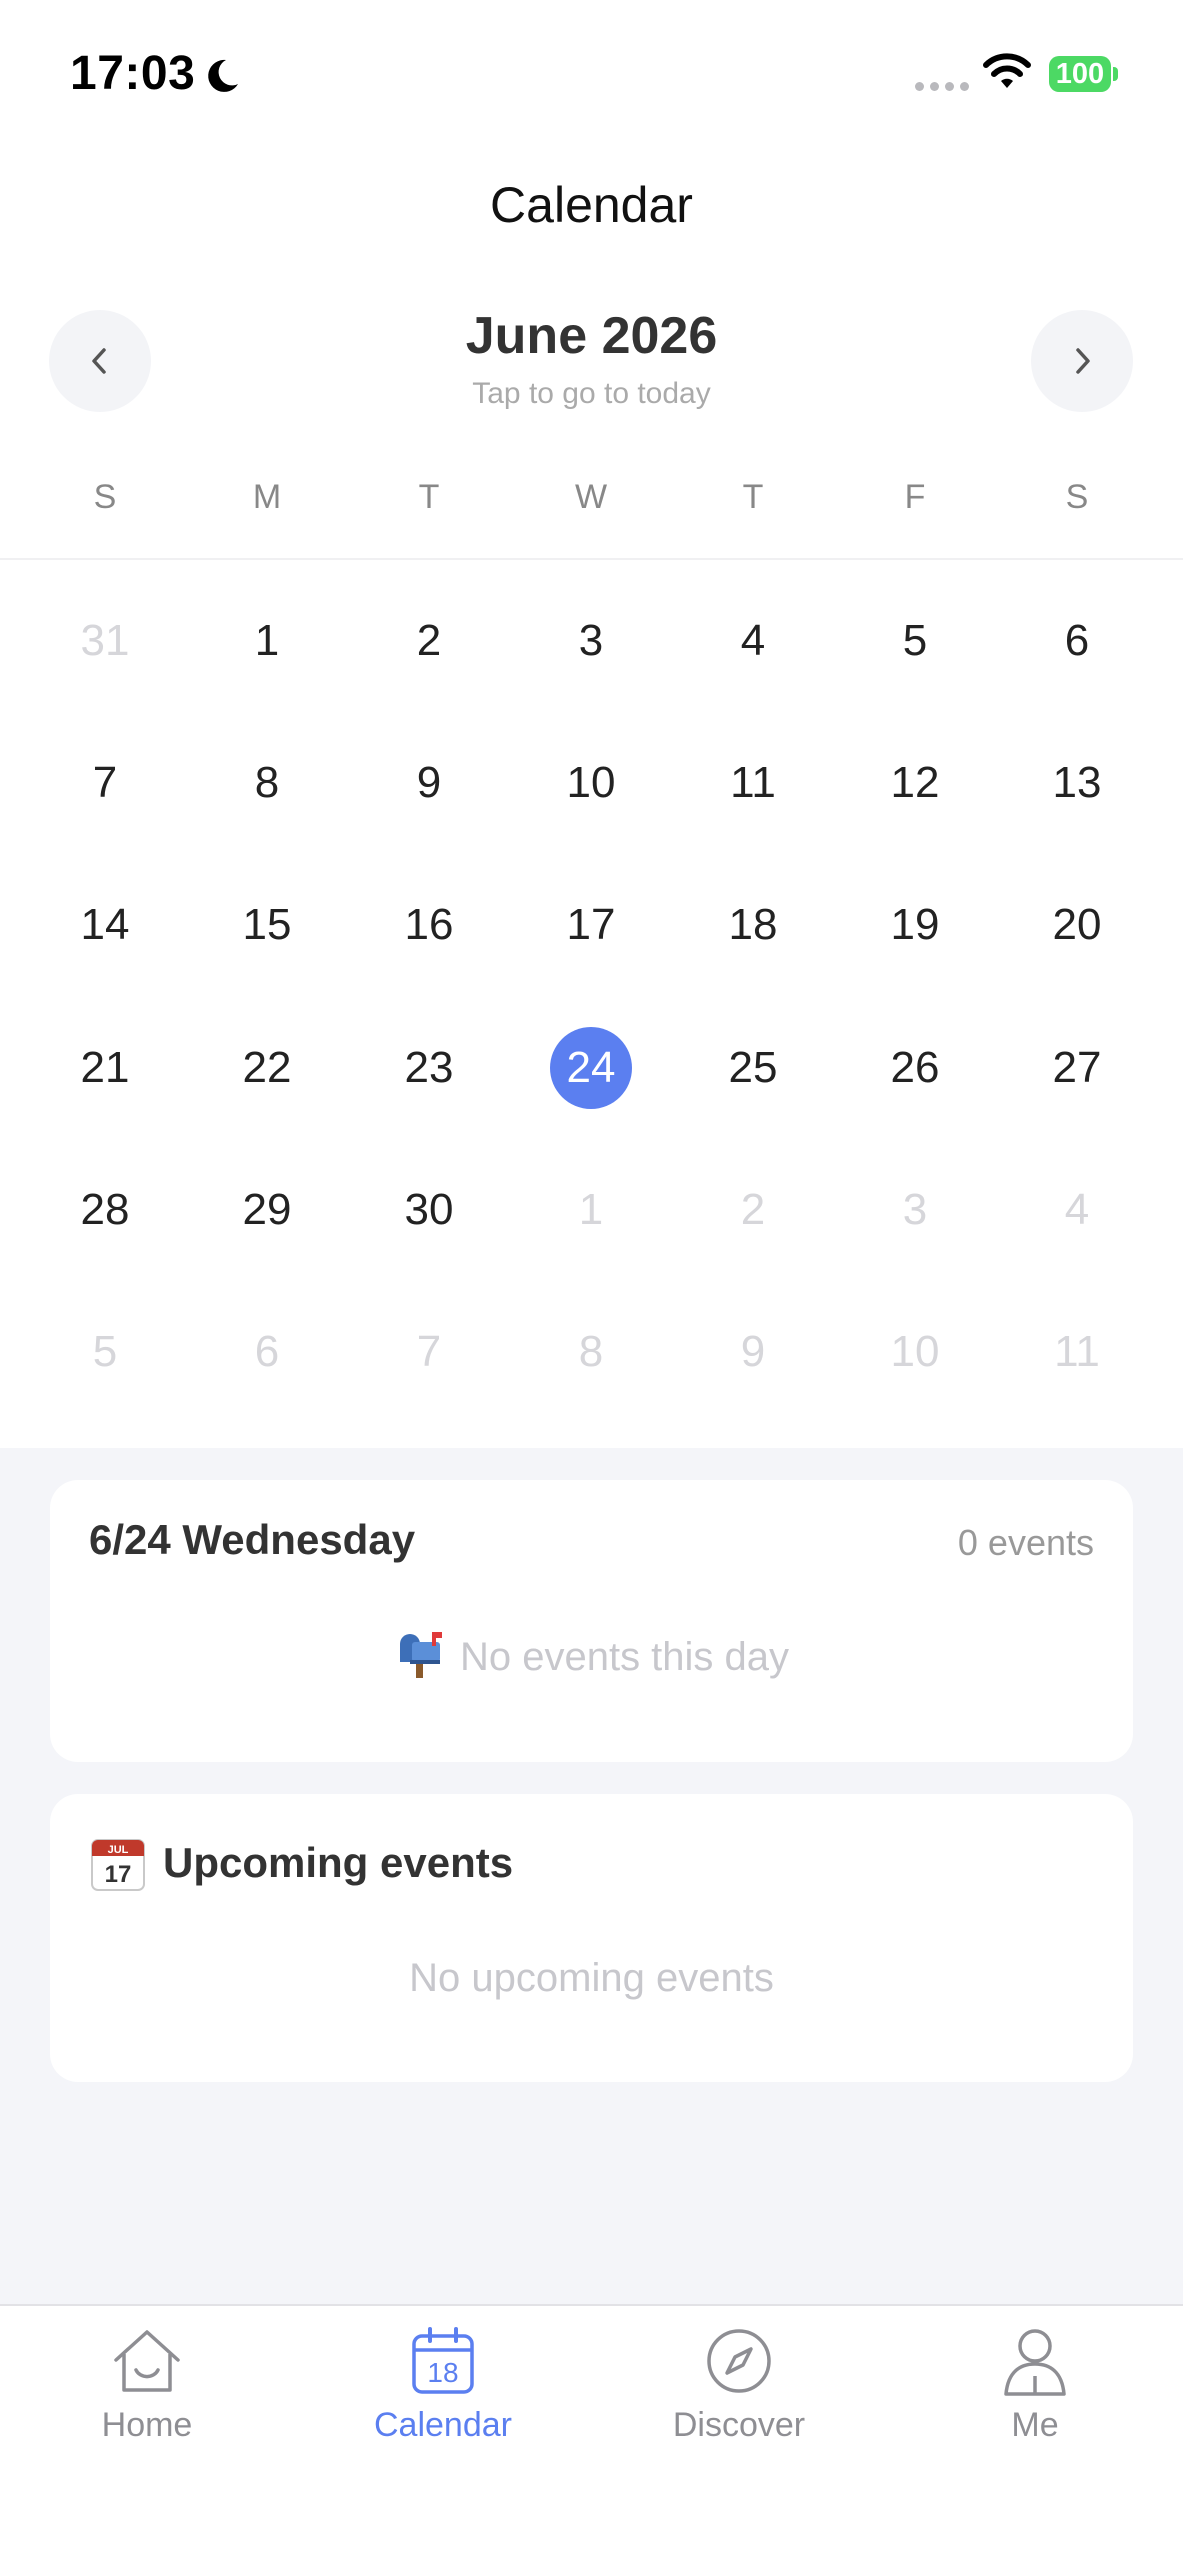 This screenshot has width=1183, height=2562. Describe the element at coordinates (429, 1210) in the screenshot. I see `calendar-day: 30` at that location.